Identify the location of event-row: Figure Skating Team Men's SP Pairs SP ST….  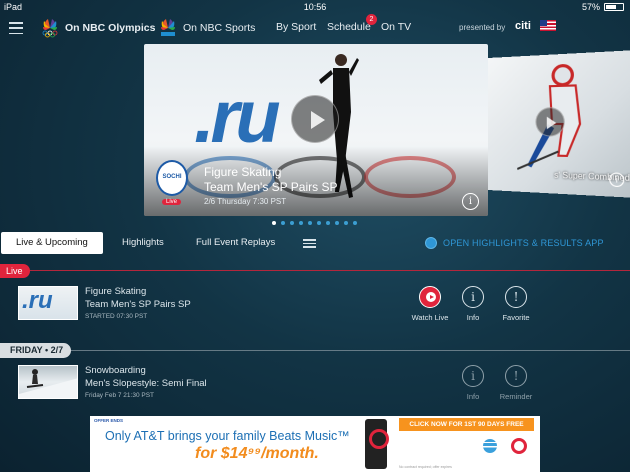
(315, 309).